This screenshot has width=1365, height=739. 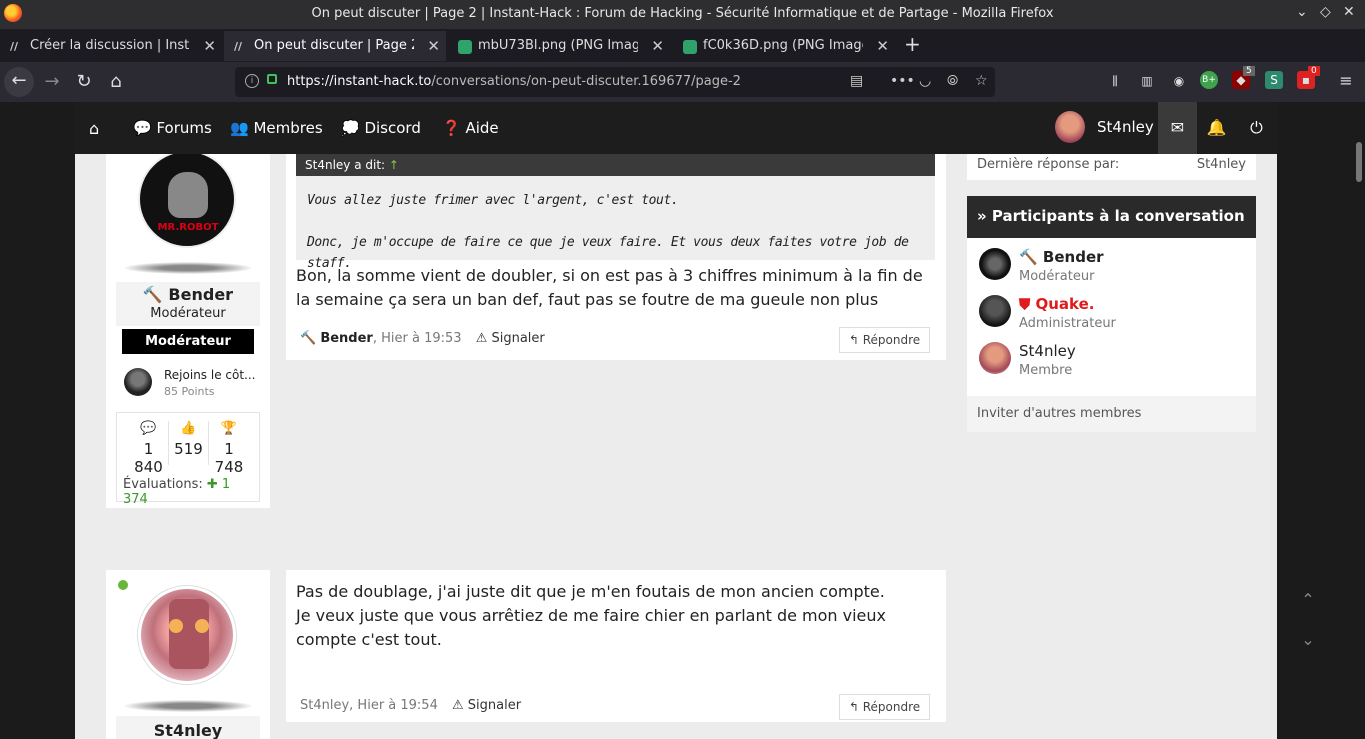 I want to click on chat-bubble-icon: 💭, so click(x=350, y=128).